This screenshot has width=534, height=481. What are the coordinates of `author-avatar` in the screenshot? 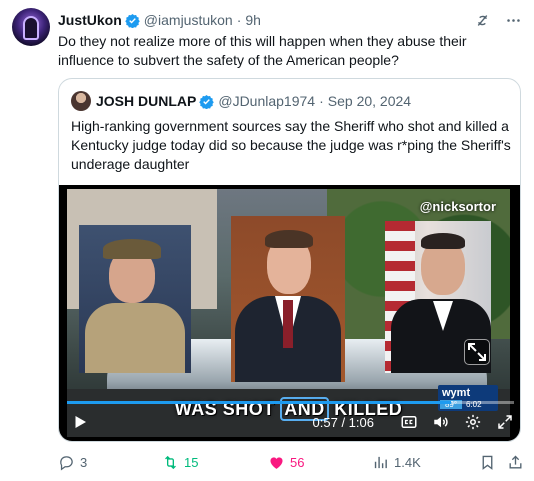 It's located at (31, 27).